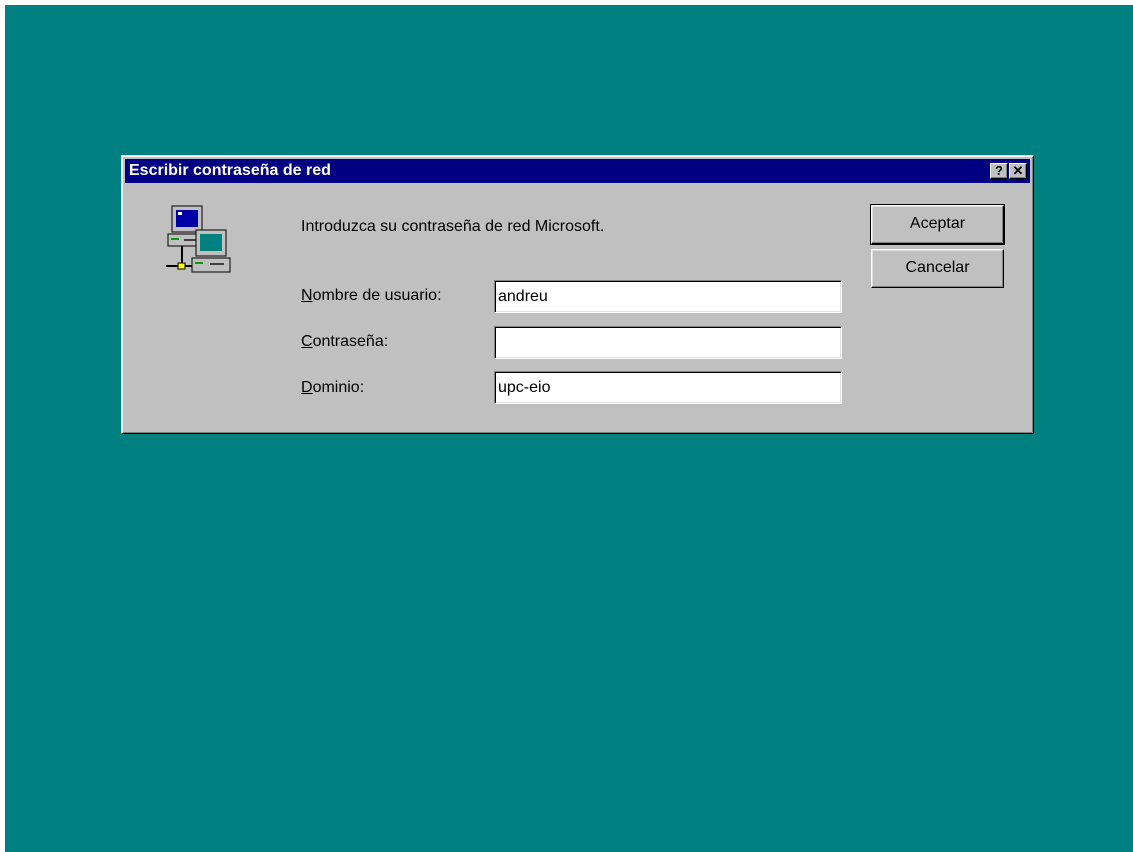 The width and height of the screenshot is (1133, 852). What do you see at coordinates (937, 268) in the screenshot?
I see `cancel-button: Cancelar` at bounding box center [937, 268].